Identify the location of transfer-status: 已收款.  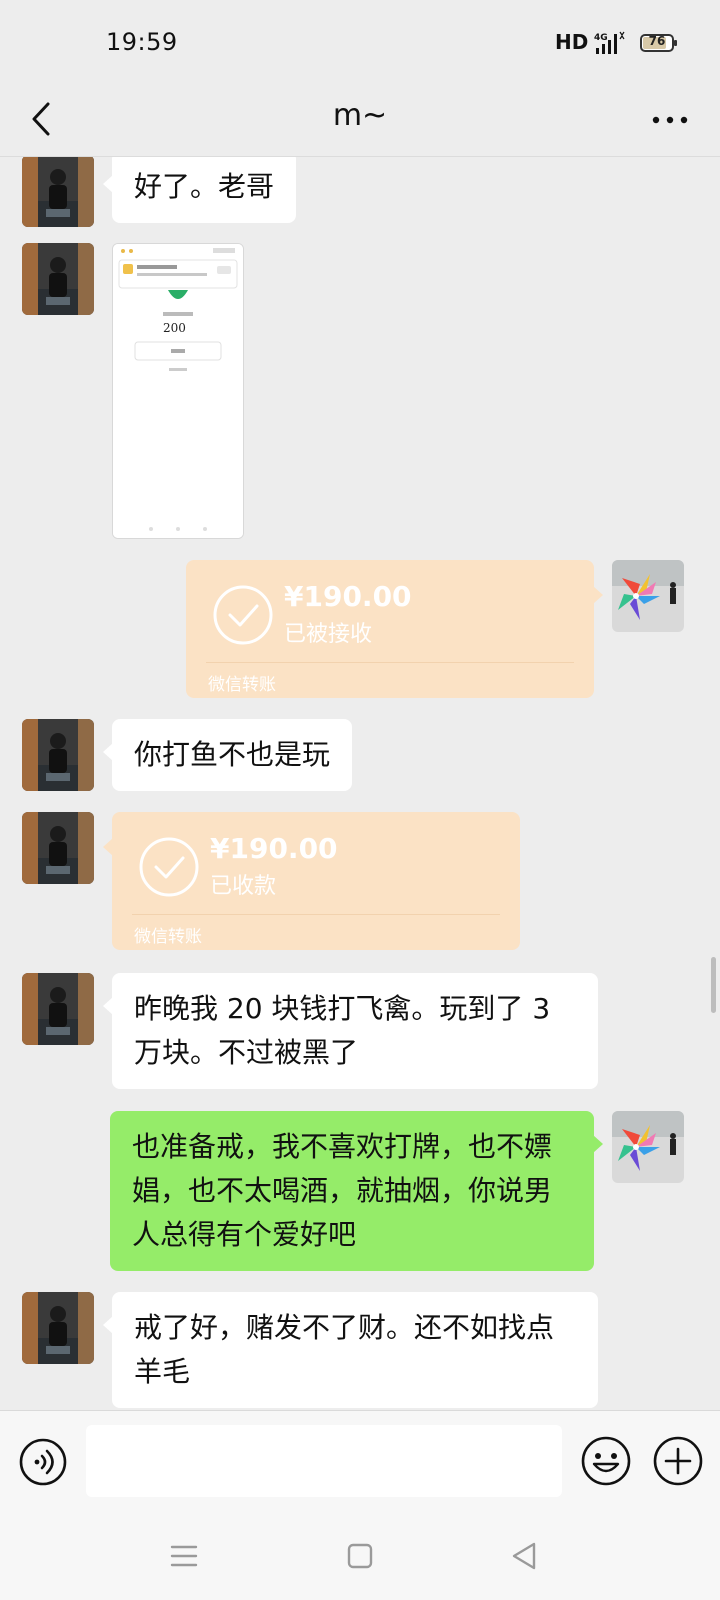
(243, 886).